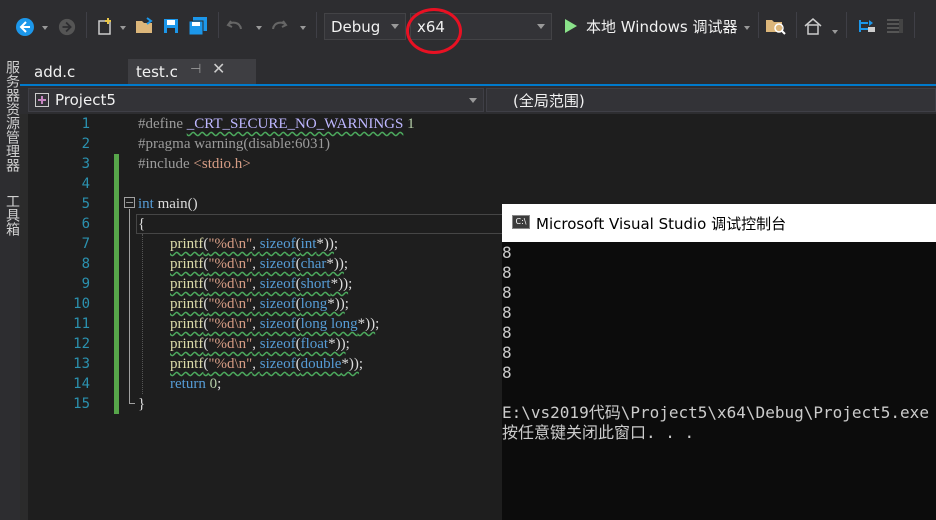  What do you see at coordinates (45, 28) in the screenshot?
I see `back-dropdown-icon` at bounding box center [45, 28].